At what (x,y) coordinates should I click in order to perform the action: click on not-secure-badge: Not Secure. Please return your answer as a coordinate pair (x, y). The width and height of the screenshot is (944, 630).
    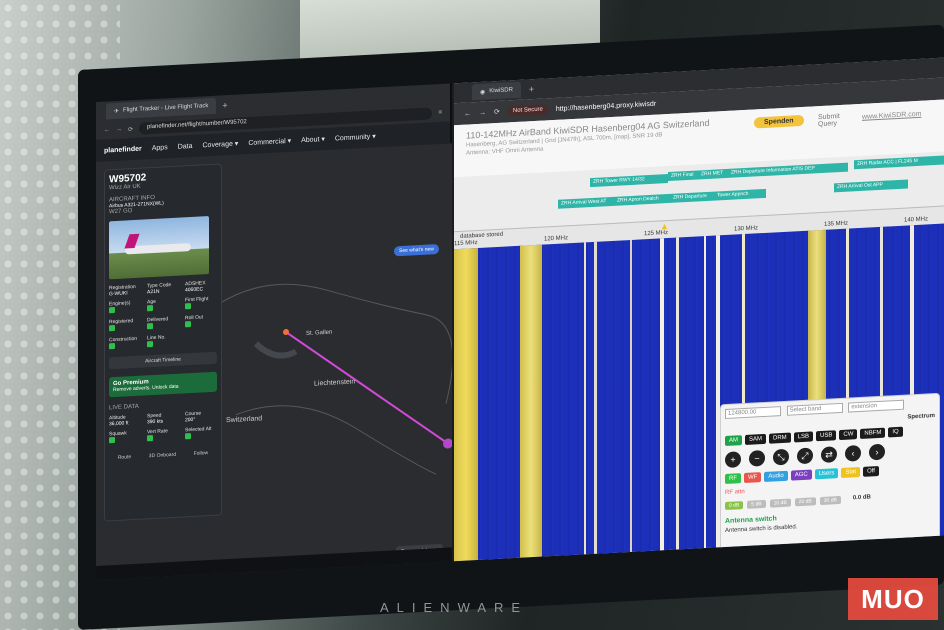
    Looking at the image, I should click on (527, 110).